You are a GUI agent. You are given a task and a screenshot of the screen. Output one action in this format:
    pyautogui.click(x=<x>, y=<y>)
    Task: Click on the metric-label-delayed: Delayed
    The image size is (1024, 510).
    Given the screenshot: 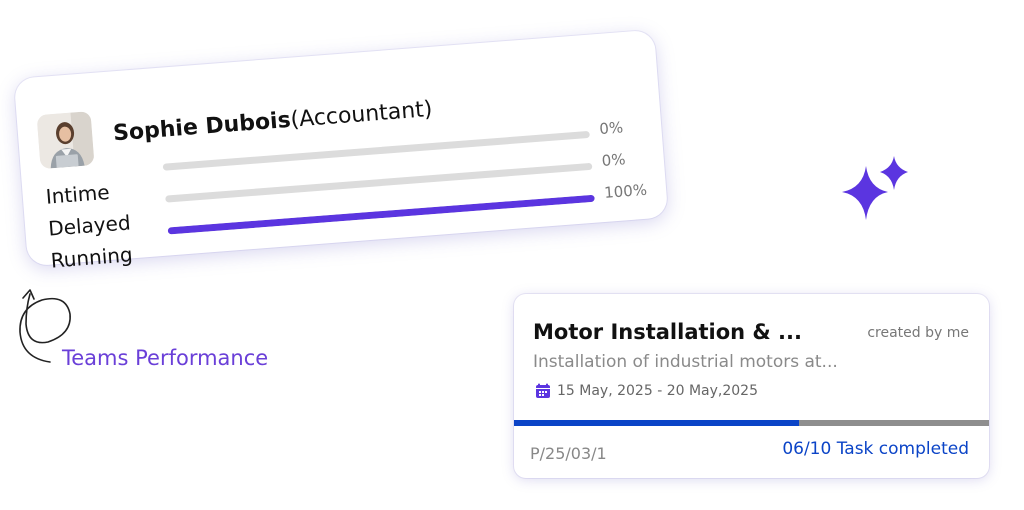 What is the action you would take?
    pyautogui.click(x=89, y=225)
    